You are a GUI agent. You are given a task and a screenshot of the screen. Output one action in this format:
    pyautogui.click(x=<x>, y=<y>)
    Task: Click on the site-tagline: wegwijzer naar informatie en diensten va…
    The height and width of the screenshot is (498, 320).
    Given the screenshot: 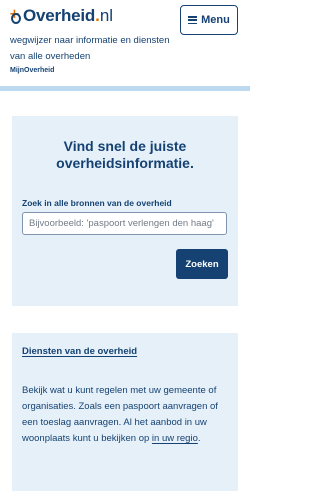 What is the action you would take?
    pyautogui.click(x=90, y=48)
    